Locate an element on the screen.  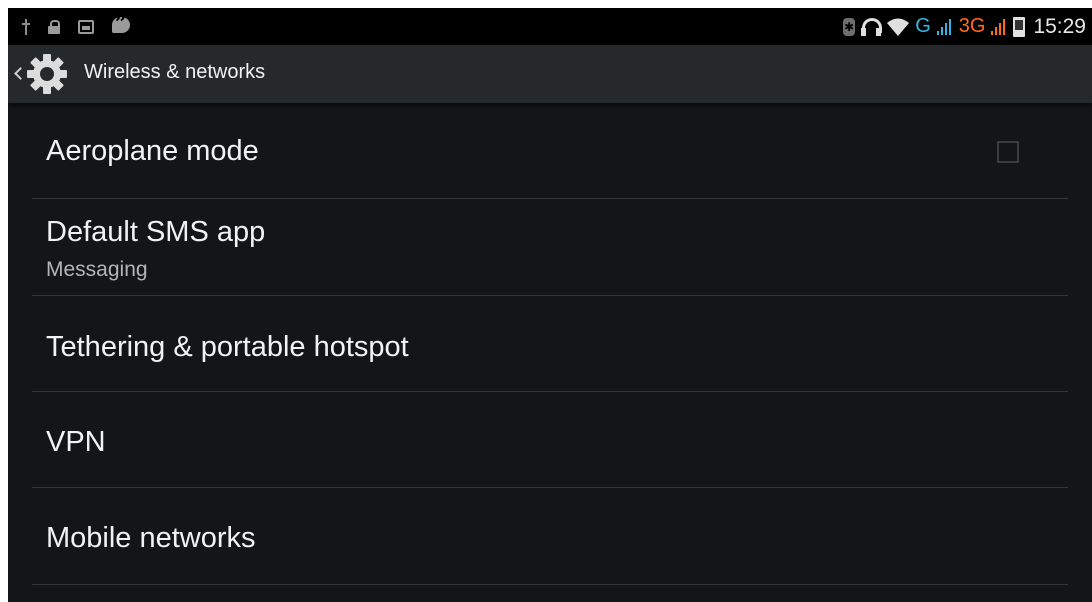
lock-icon is located at coordinates (54, 26).